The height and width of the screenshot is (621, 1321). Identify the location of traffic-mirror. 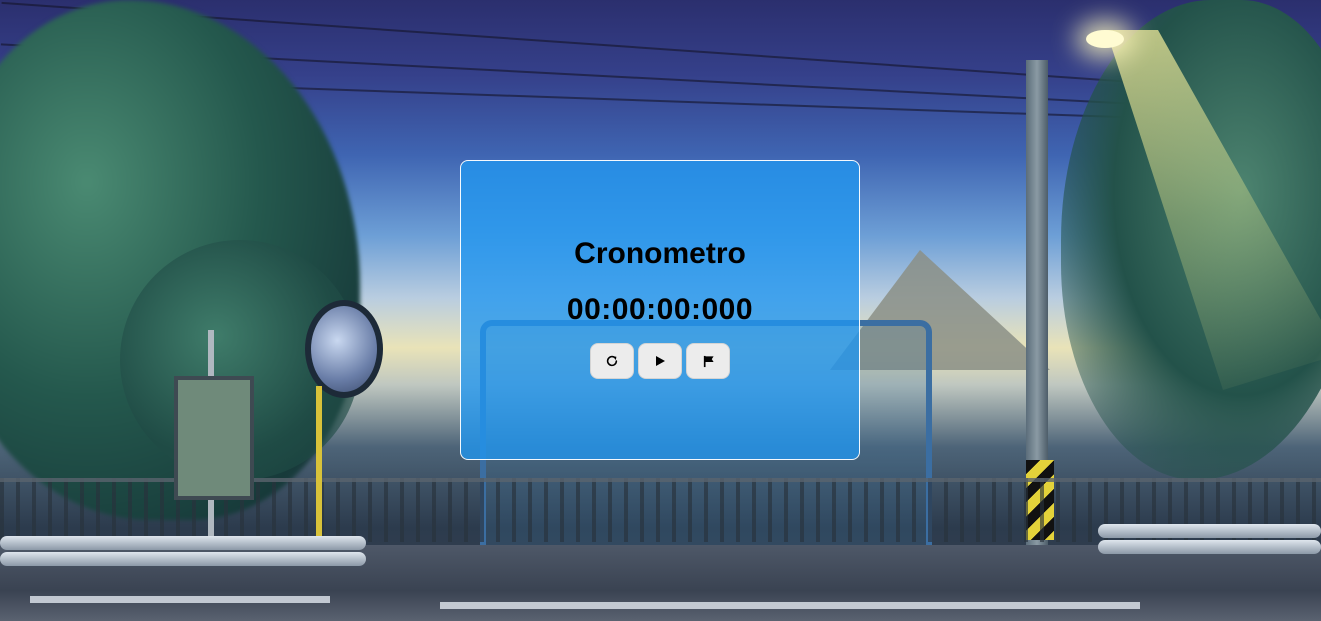
(344, 349).